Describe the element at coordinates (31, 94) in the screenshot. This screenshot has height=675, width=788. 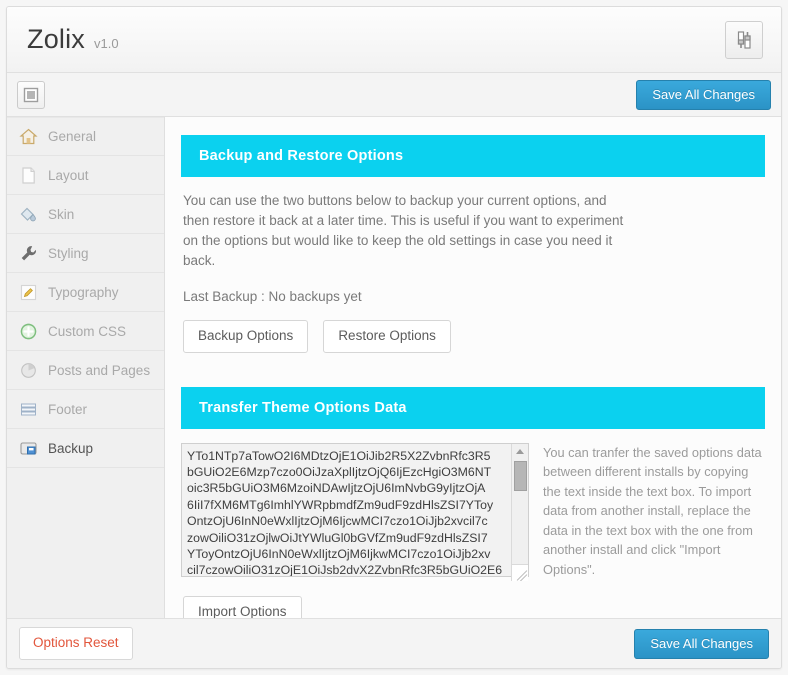
I see `expand-panel-icon` at that location.